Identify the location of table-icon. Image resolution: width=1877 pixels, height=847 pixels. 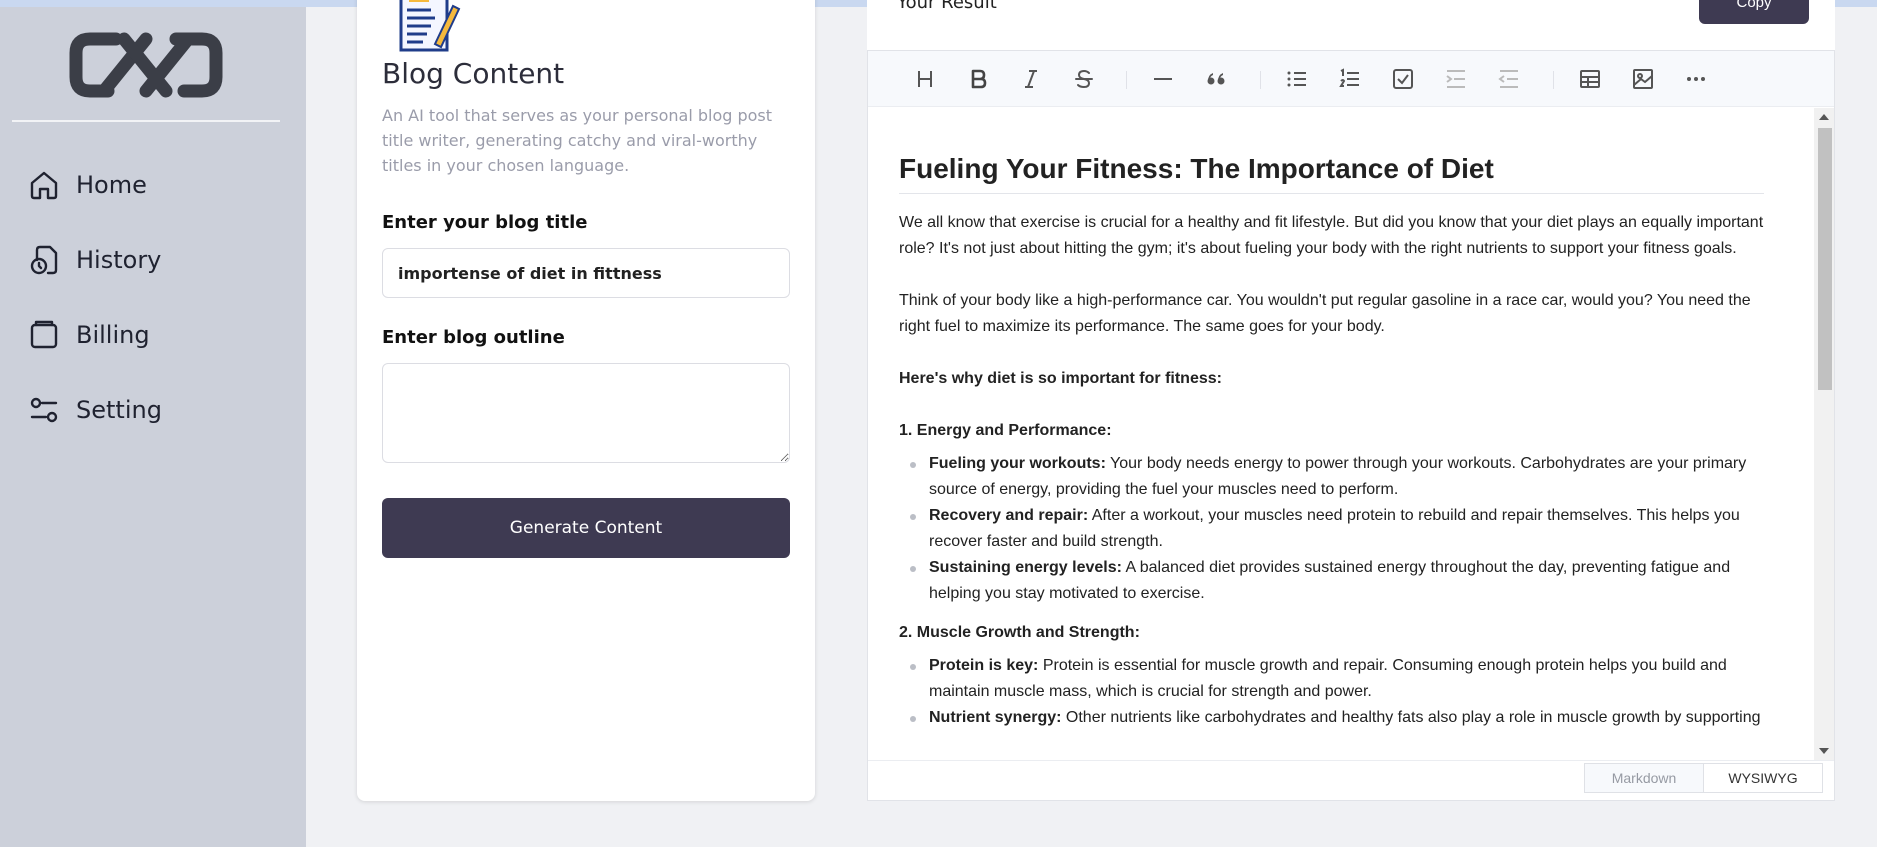
(1590, 79).